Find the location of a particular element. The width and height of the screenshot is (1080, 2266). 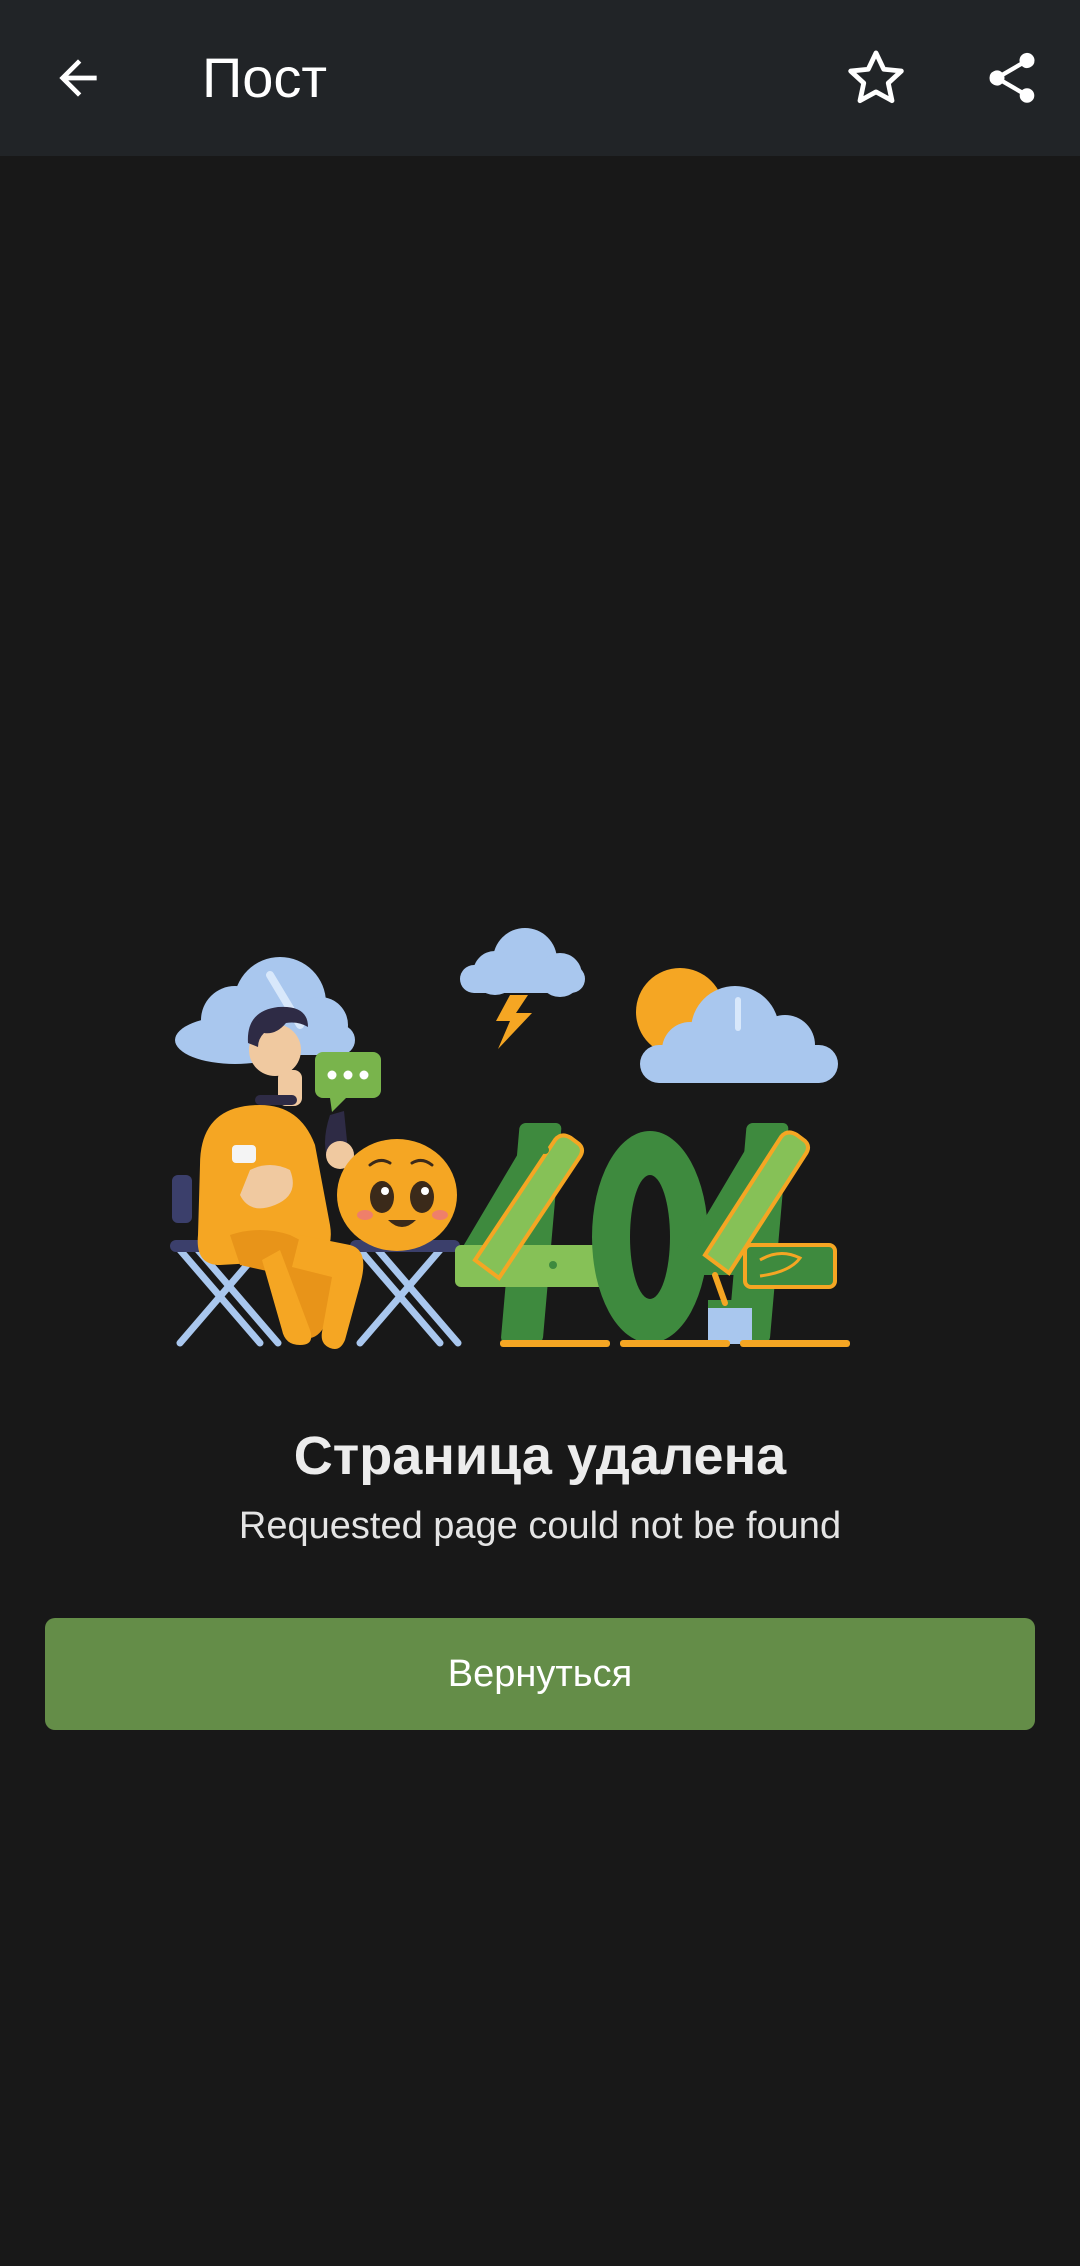

error-404-illustration is located at coordinates (510, 1138).